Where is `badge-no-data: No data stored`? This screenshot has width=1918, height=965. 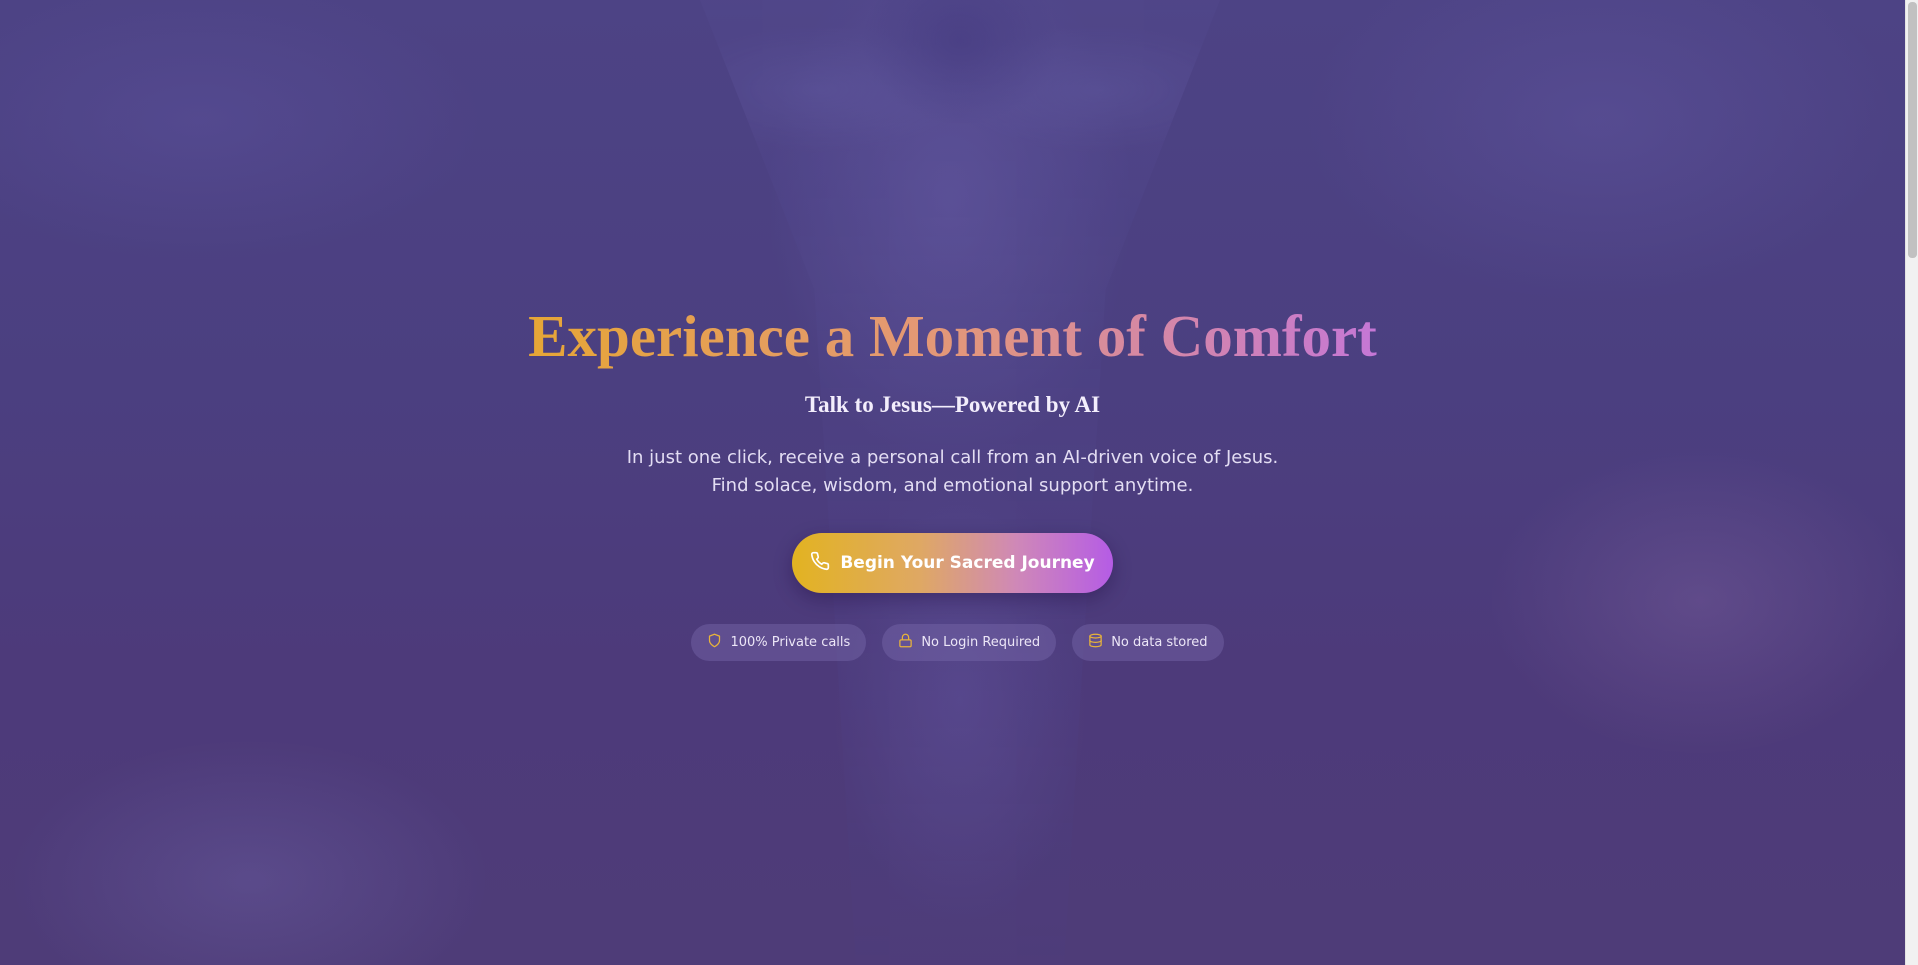
badge-no-data: No data stored is located at coordinates (1148, 642).